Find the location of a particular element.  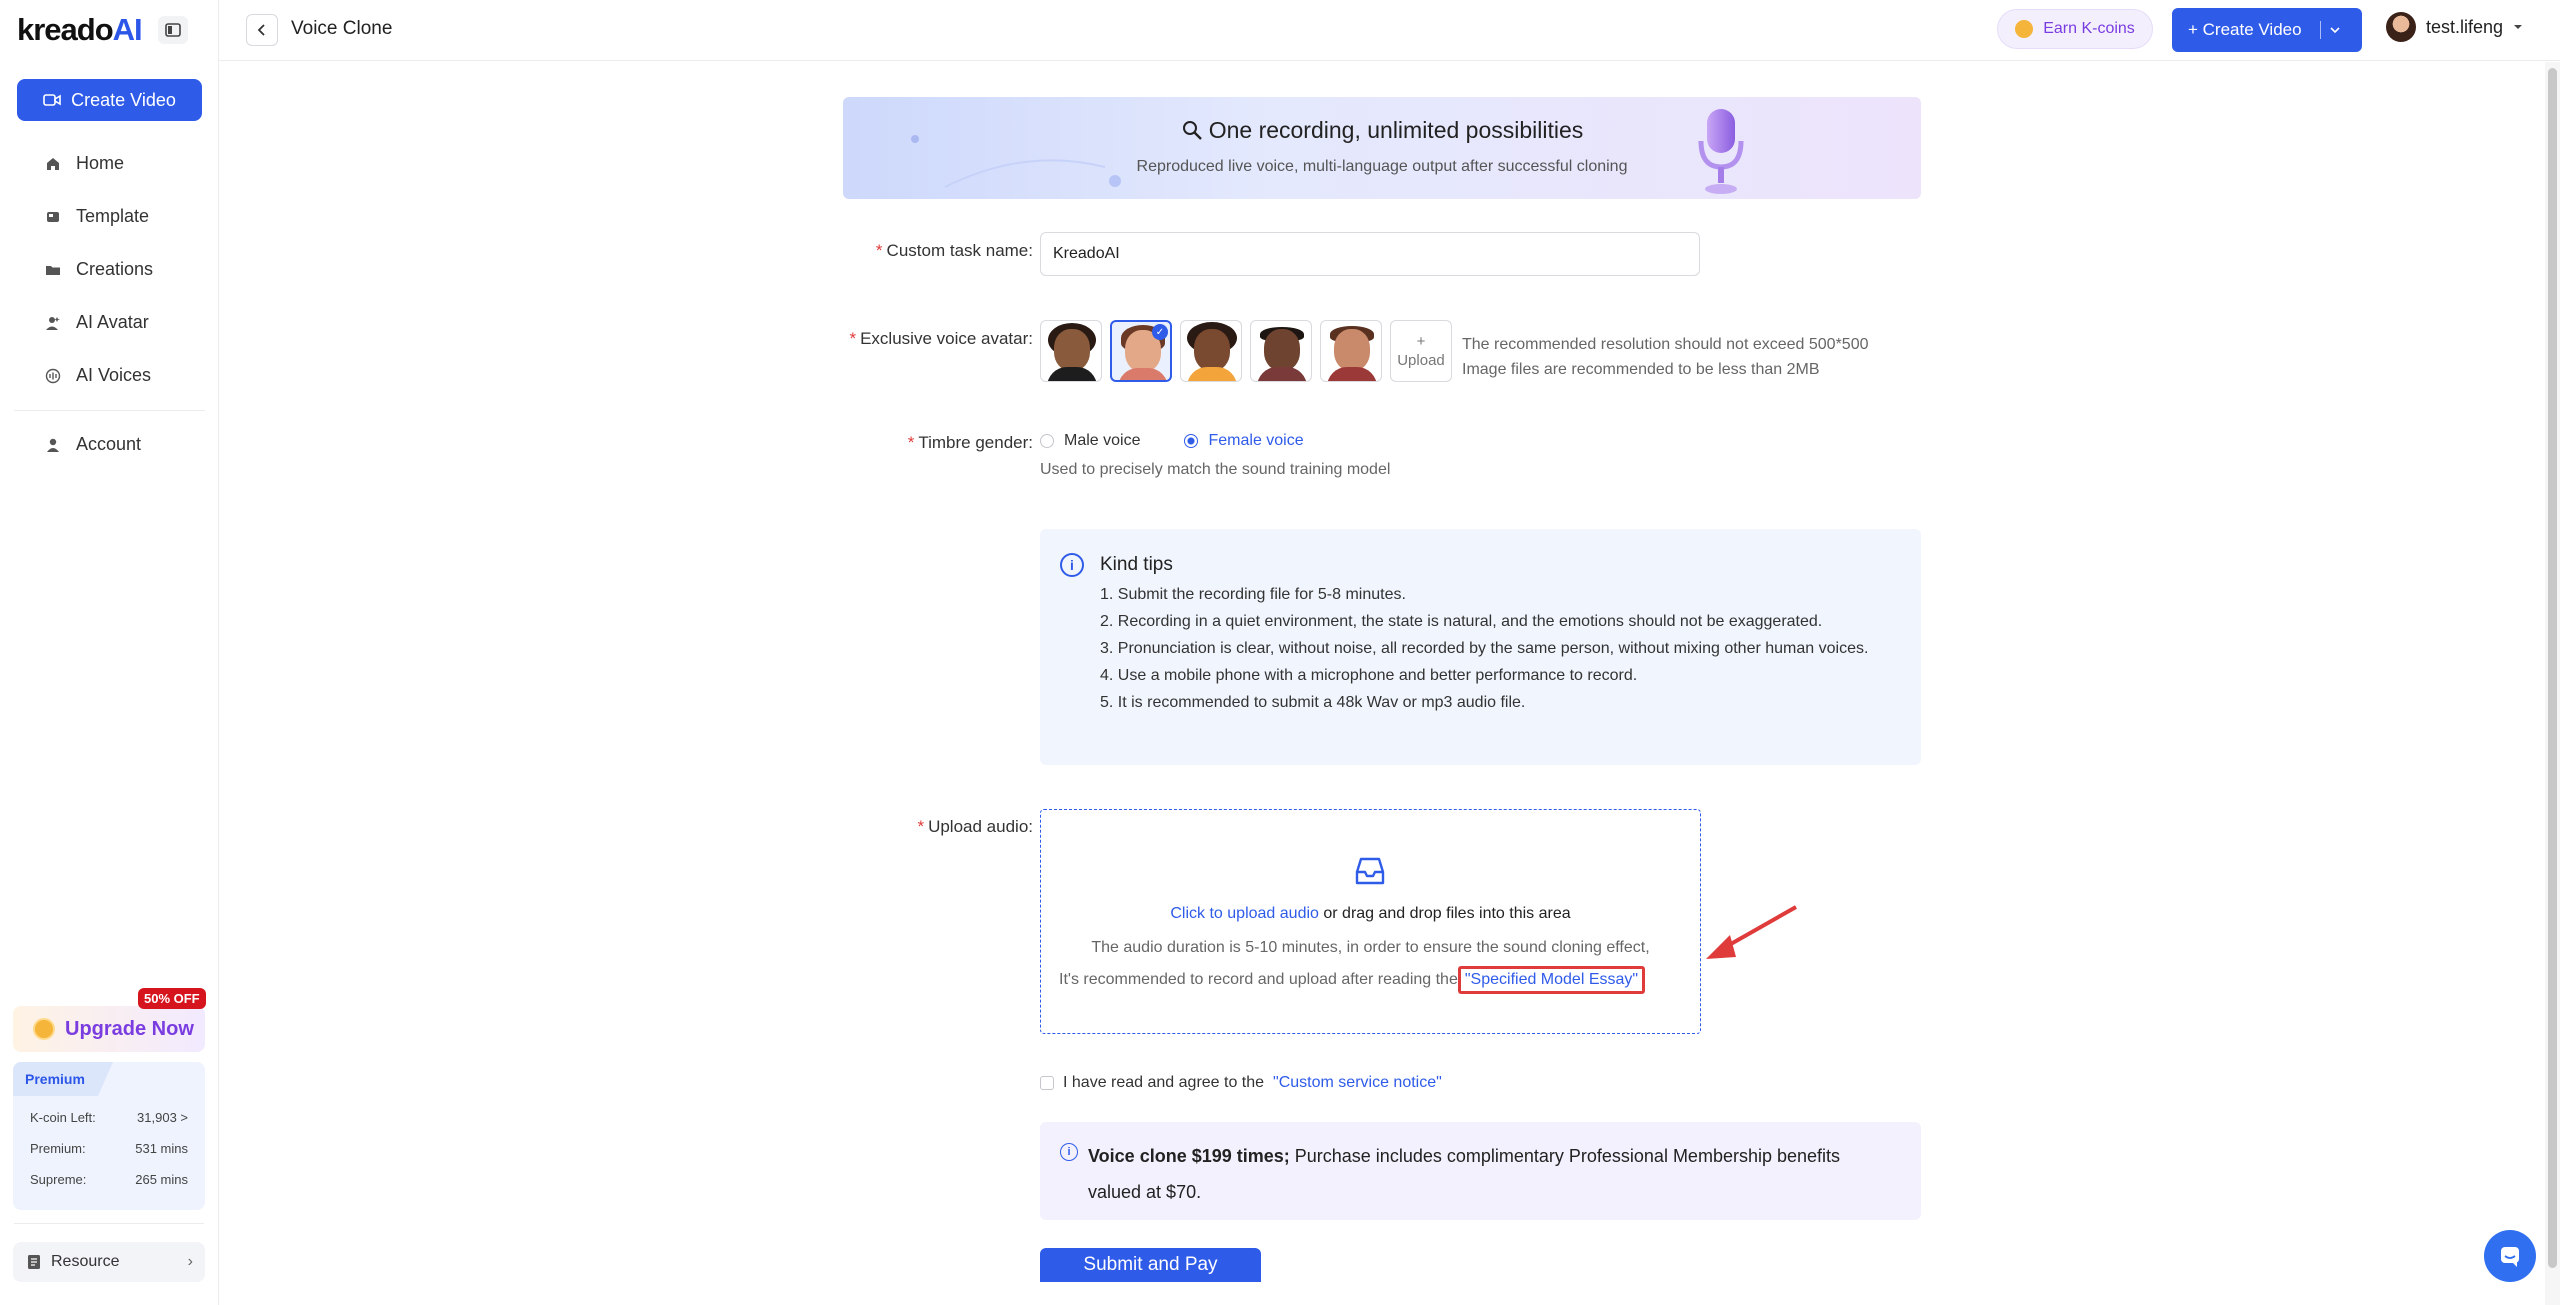

sidebar-item-label: AI Avatar is located at coordinates (112, 322).